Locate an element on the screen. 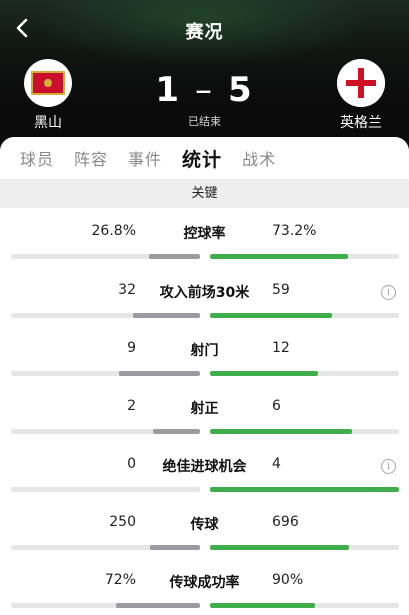  stat-label: 控球率 is located at coordinates (204, 234).